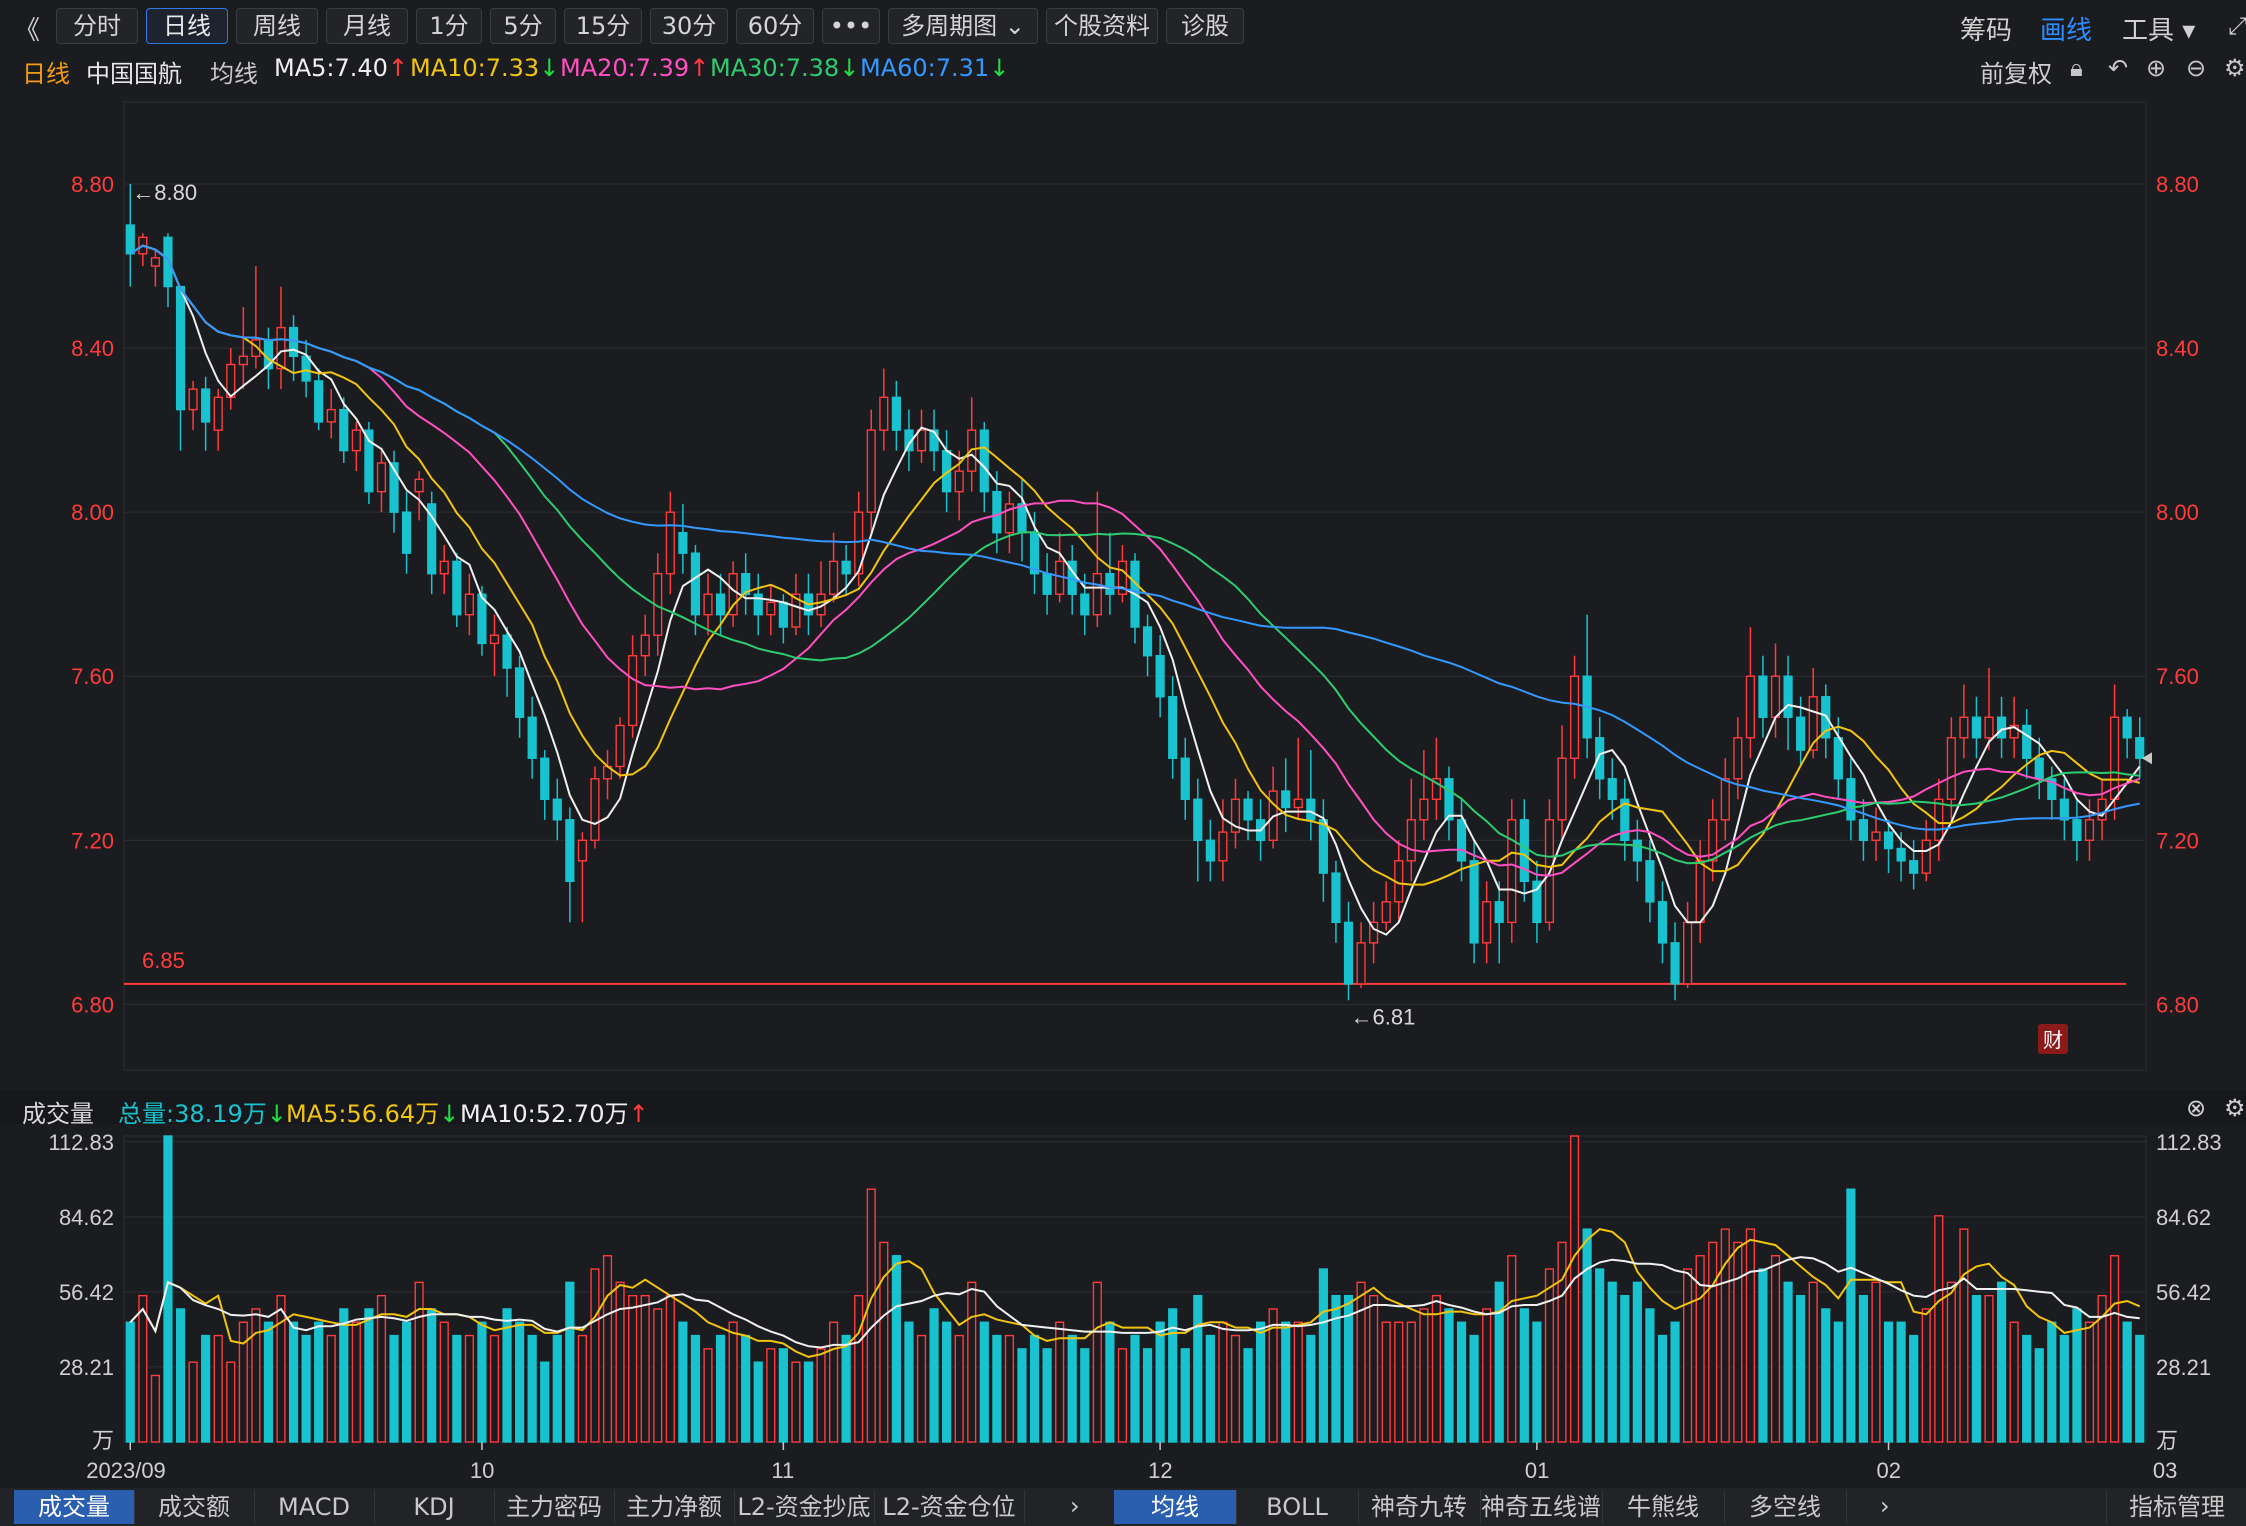 The height and width of the screenshot is (1526, 2246). What do you see at coordinates (2196, 1108) in the screenshot?
I see `close-icon: ⊗` at bounding box center [2196, 1108].